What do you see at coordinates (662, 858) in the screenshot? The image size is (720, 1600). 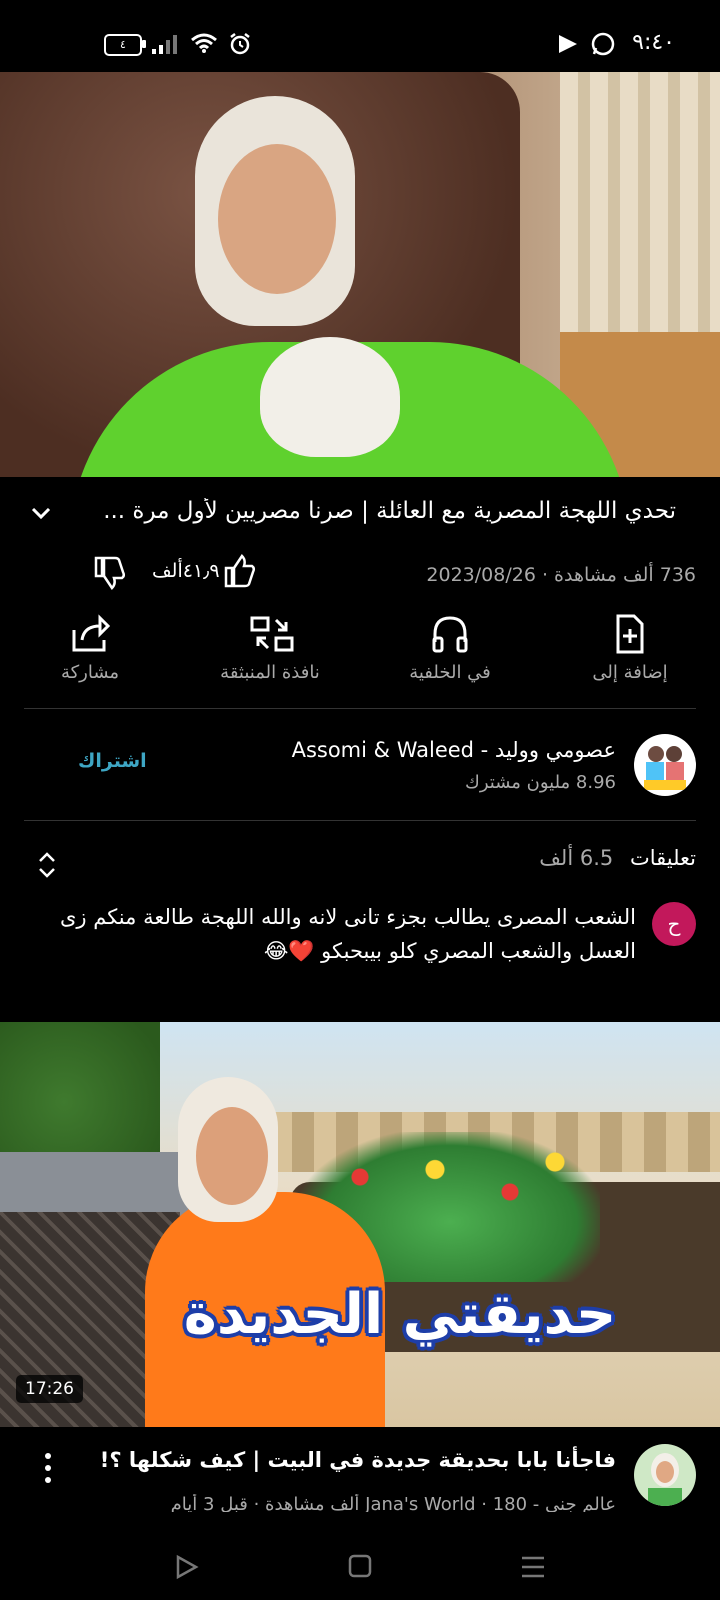 I see `comments-label: تعليقات` at bounding box center [662, 858].